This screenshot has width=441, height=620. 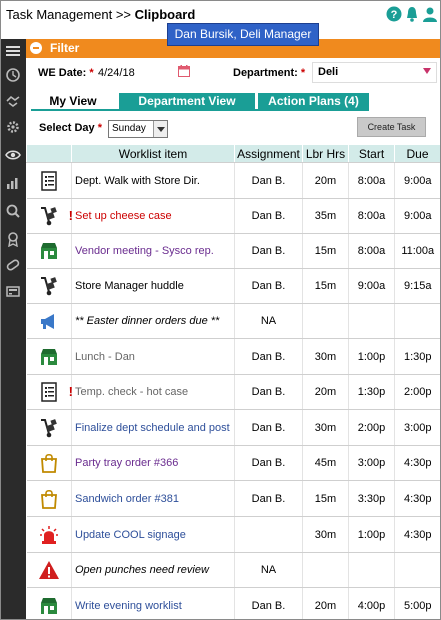 I want to click on due-time-cell: 2:00p, so click(x=417, y=392).